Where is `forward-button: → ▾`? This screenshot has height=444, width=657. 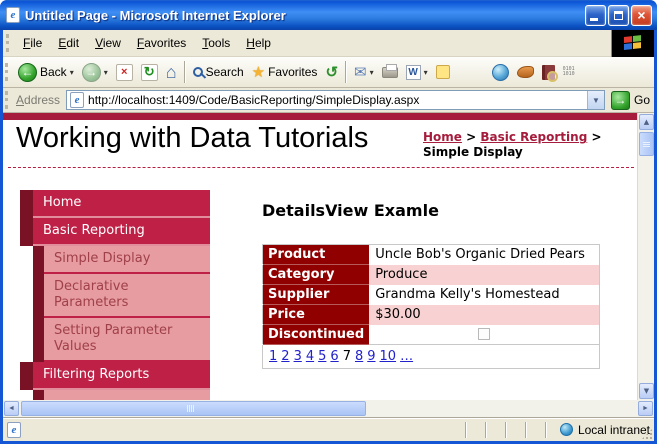
forward-button: → ▾ is located at coordinates (95, 72).